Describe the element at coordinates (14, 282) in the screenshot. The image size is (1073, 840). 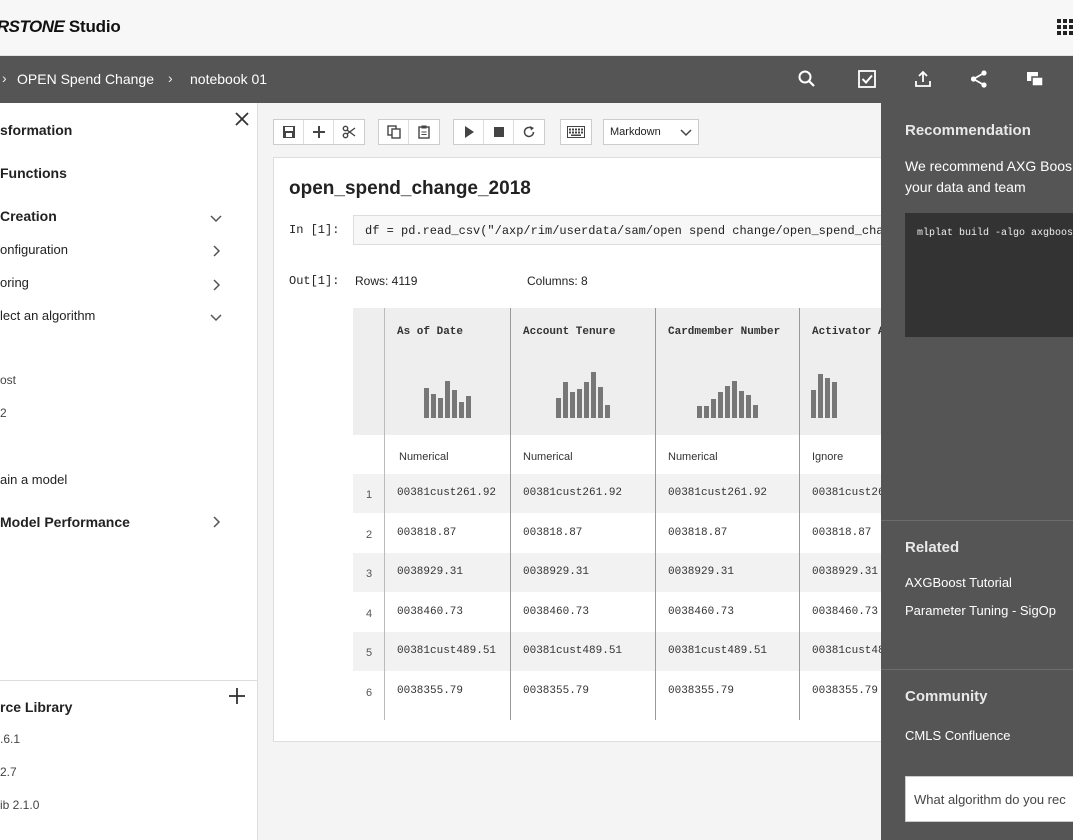
I see `sidebar-item-scoring: oring` at that location.